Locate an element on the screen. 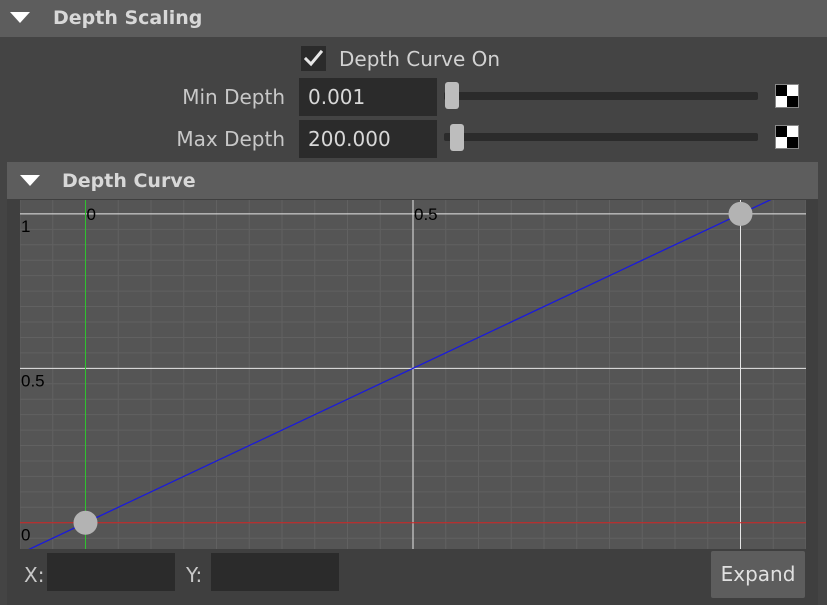 The width and height of the screenshot is (827, 605). checkmark-icon is located at coordinates (313, 58).